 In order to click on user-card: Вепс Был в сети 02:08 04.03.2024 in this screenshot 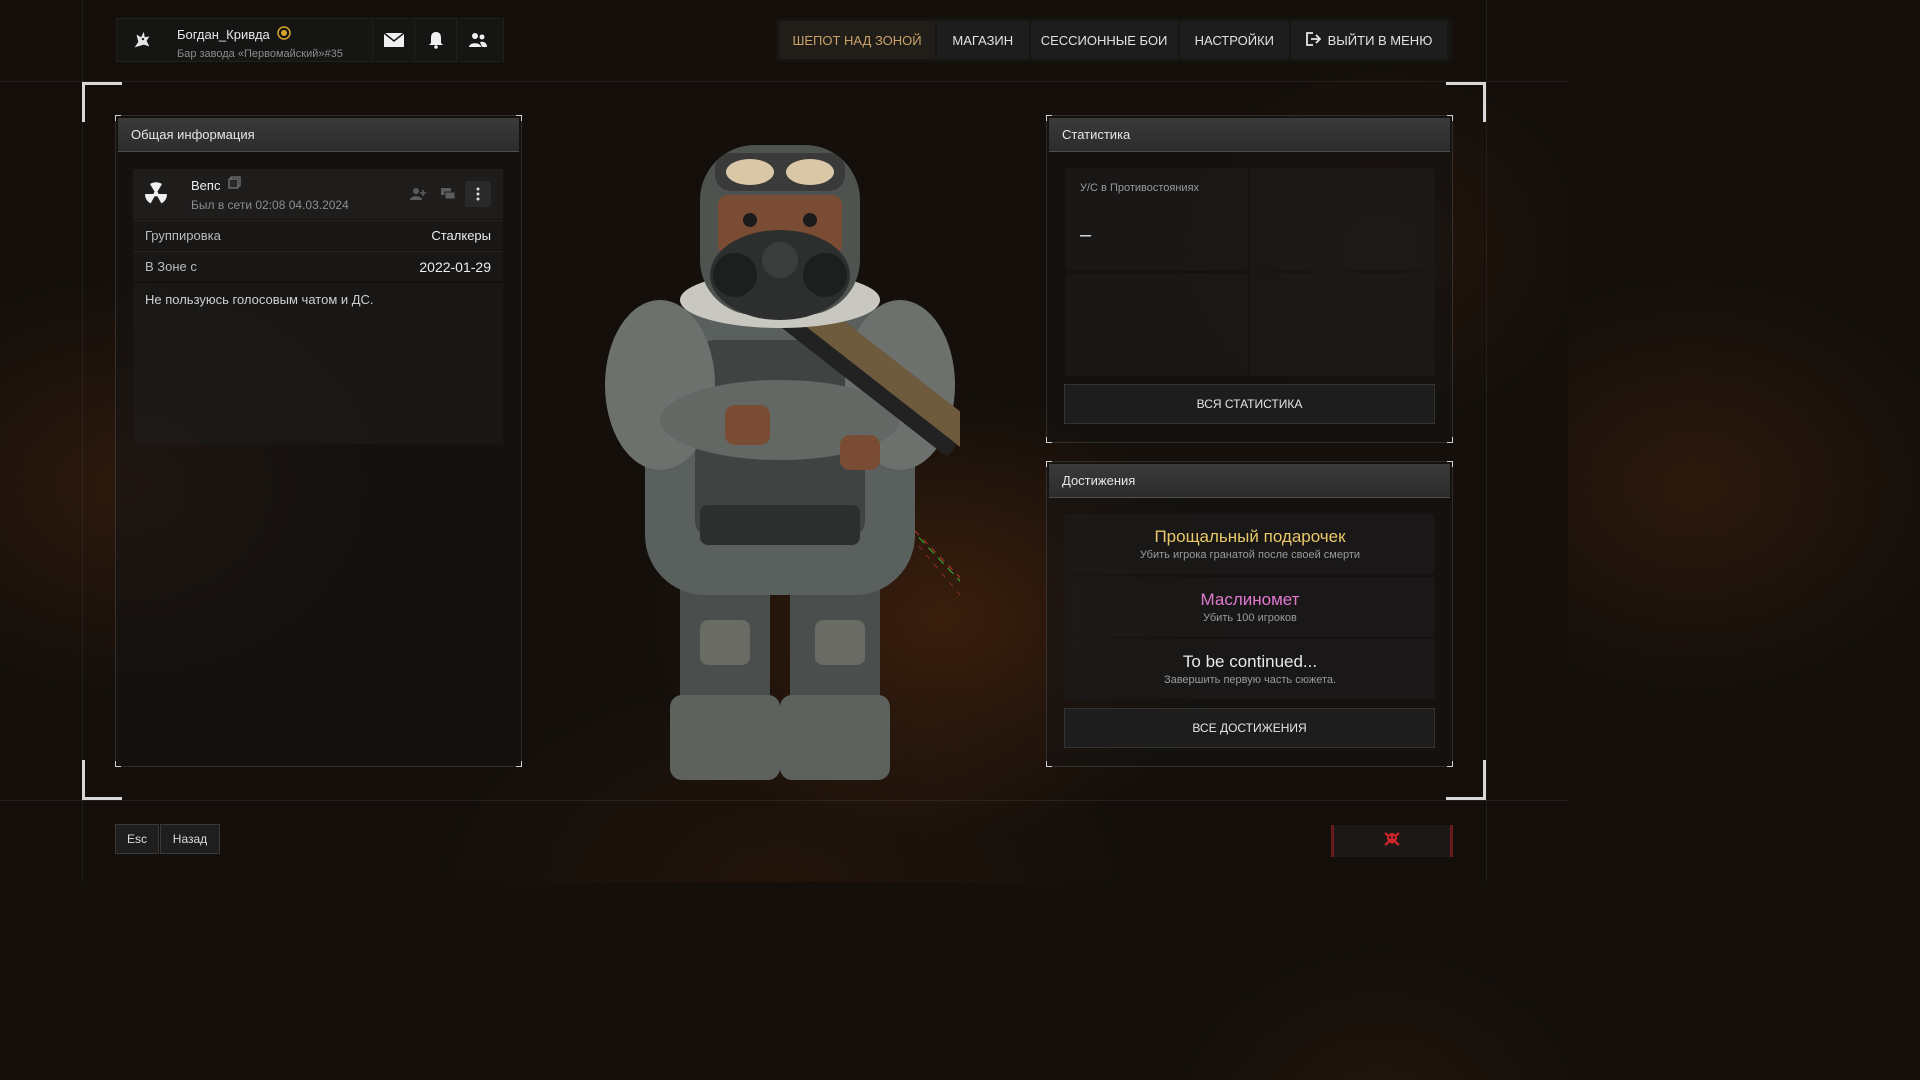, I will do `click(318, 194)`.